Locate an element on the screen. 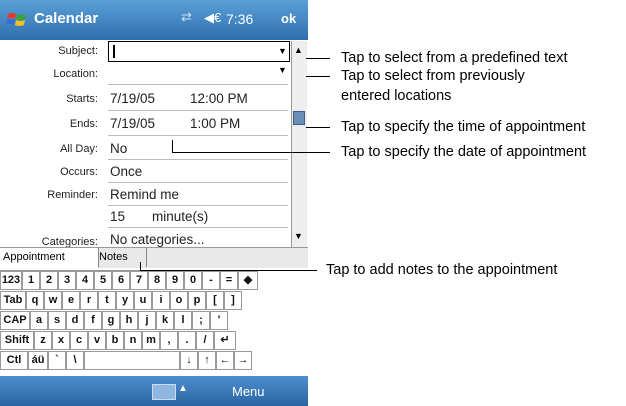 This screenshot has height=406, width=626. key-sym: ` is located at coordinates (57, 360).